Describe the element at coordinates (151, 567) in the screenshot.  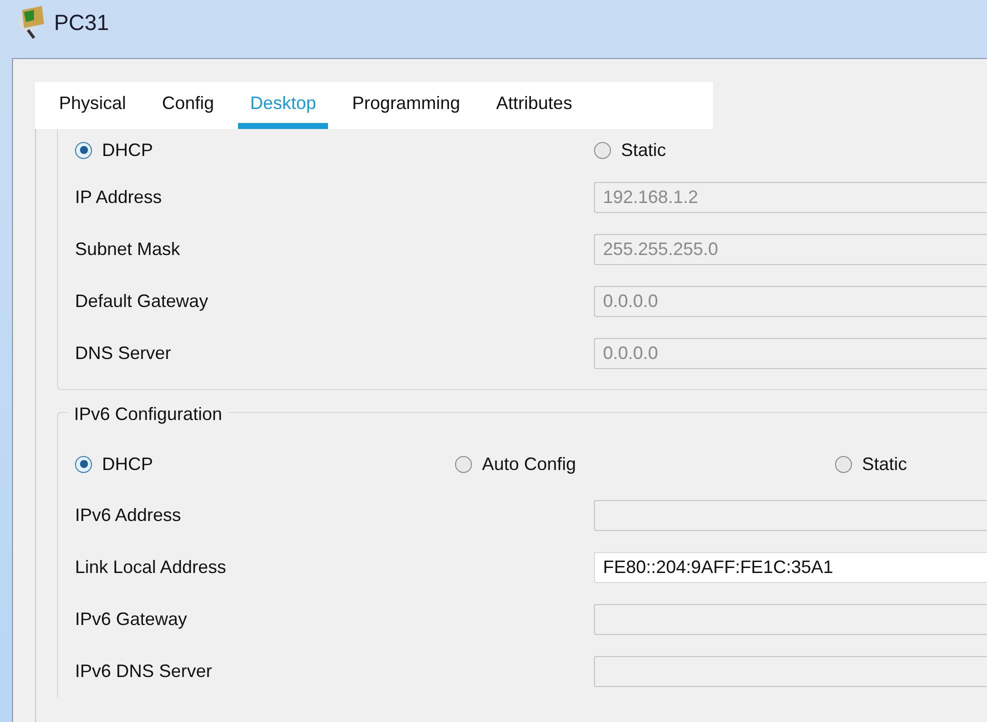
I see `field-label: Link Local Address` at that location.